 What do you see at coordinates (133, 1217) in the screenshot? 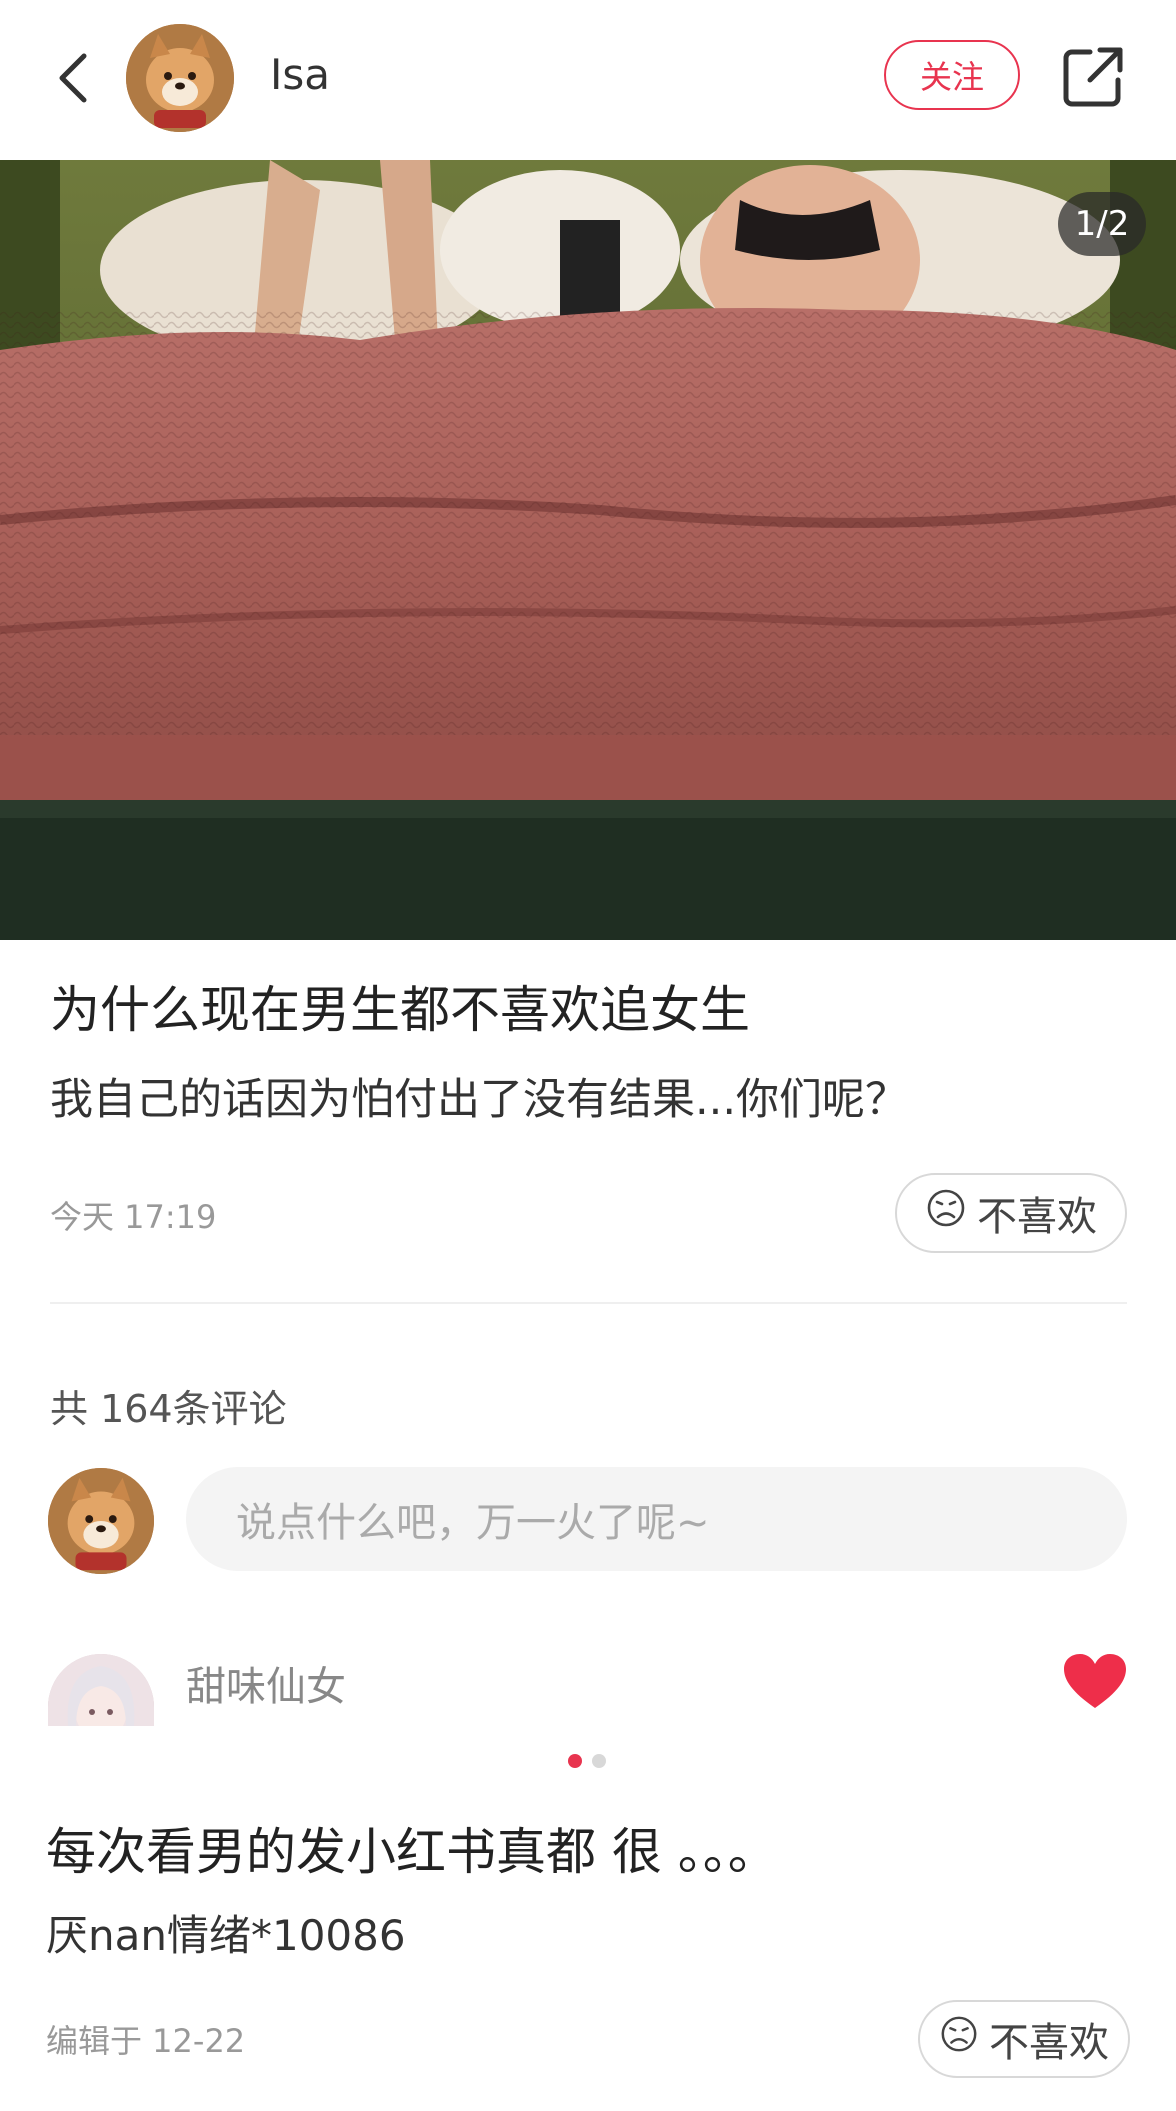
I see `post-timestamp: 今天 17:19` at bounding box center [133, 1217].